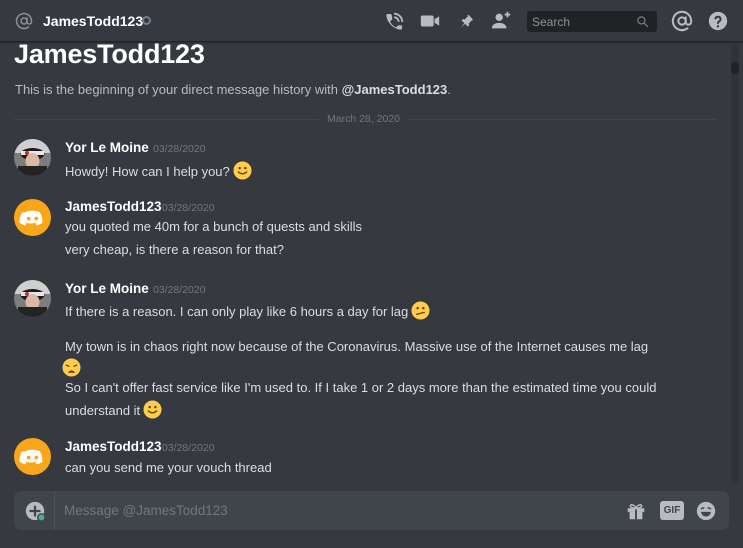 The height and width of the screenshot is (548, 743). What do you see at coordinates (735, 68) in the screenshot?
I see `scrollbar-thumb` at bounding box center [735, 68].